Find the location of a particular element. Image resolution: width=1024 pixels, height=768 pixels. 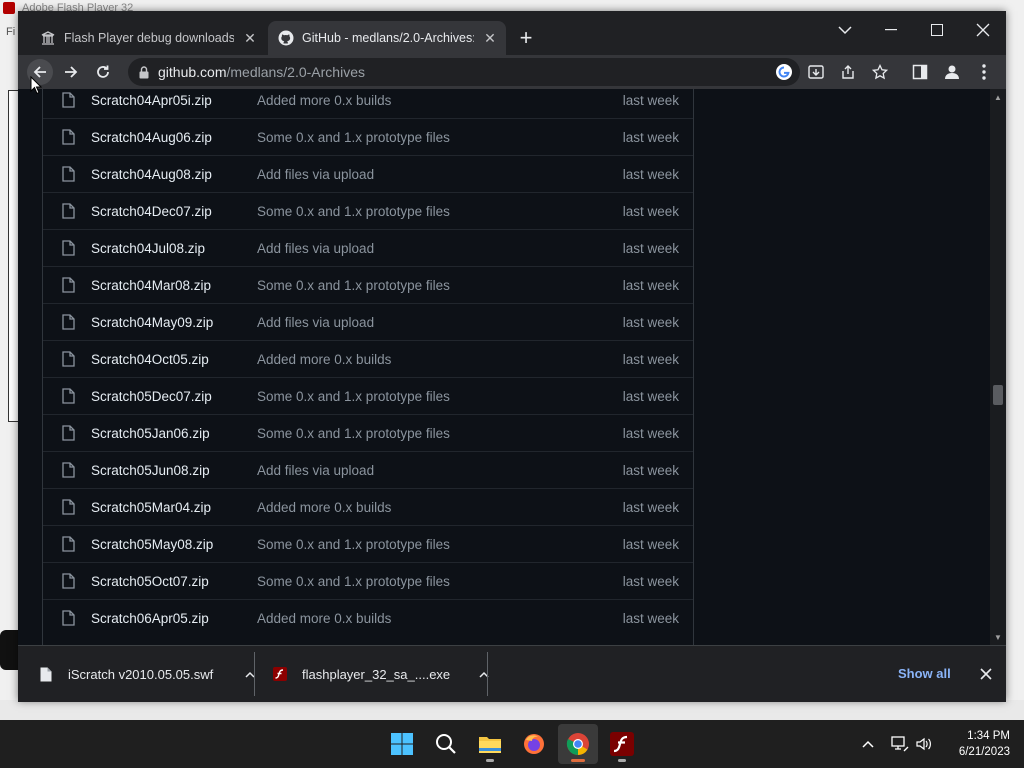

file-name-link: Scratch04May09.zip is located at coordinates (152, 322).